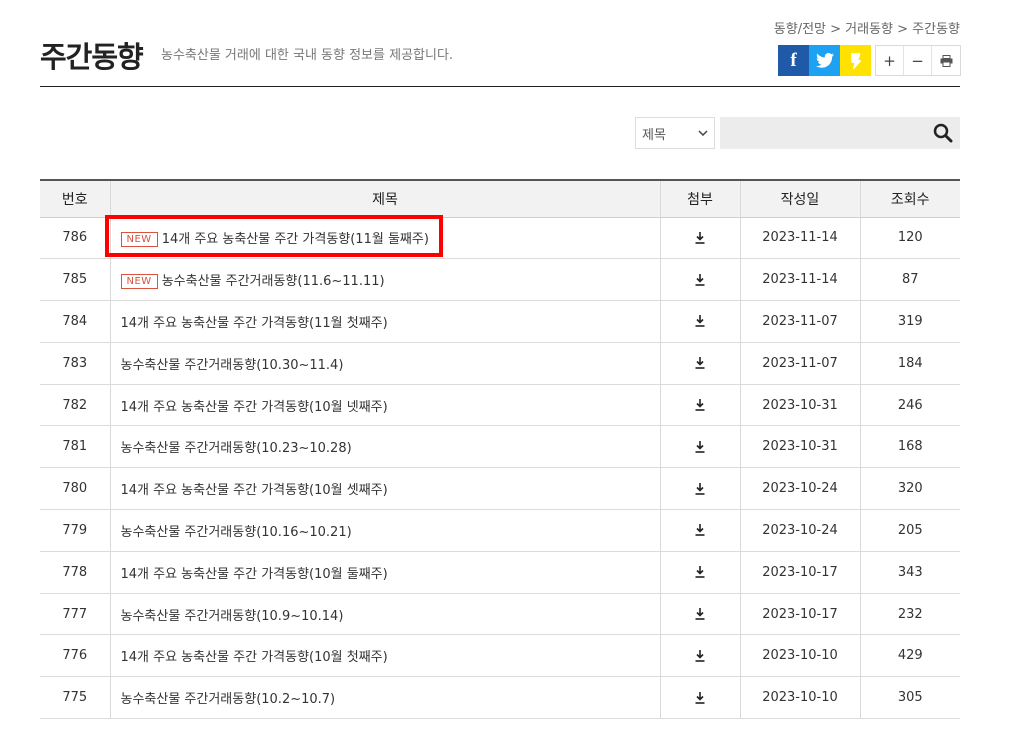 The width and height of the screenshot is (1011, 741). I want to click on facebook-icon: f, so click(793, 60).